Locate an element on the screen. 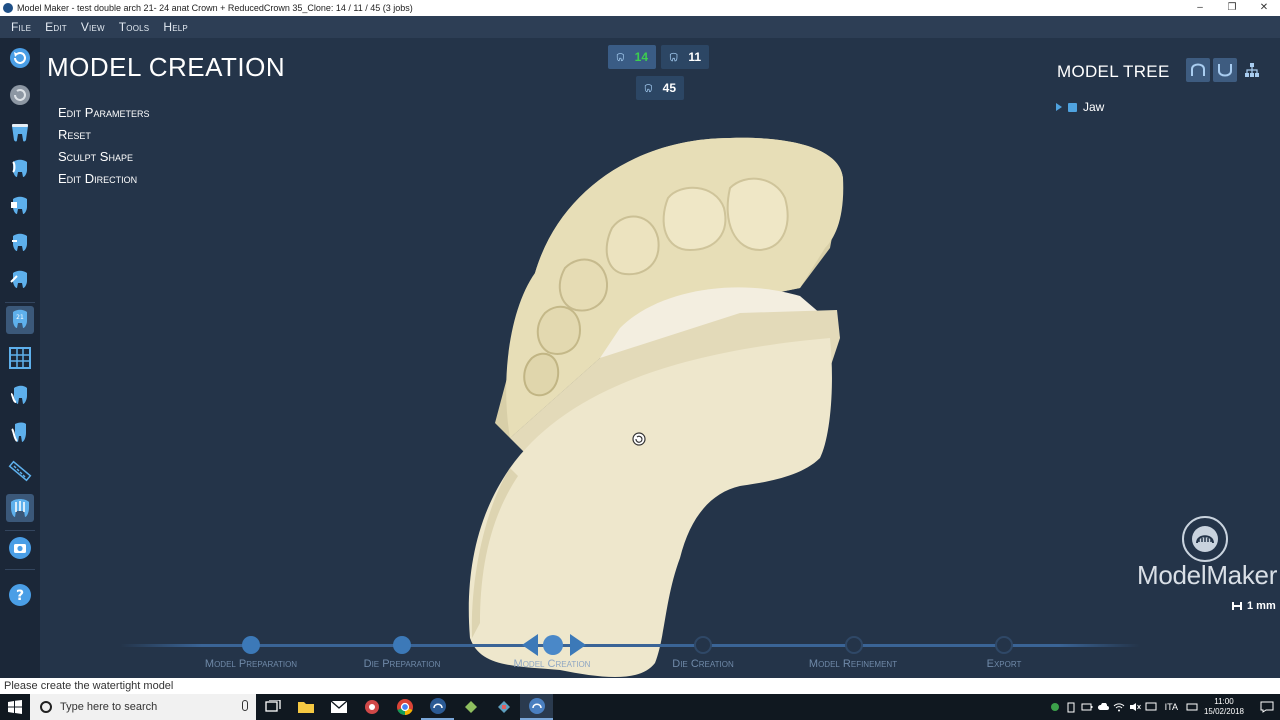  previous-step-icon is located at coordinates (530, 645).